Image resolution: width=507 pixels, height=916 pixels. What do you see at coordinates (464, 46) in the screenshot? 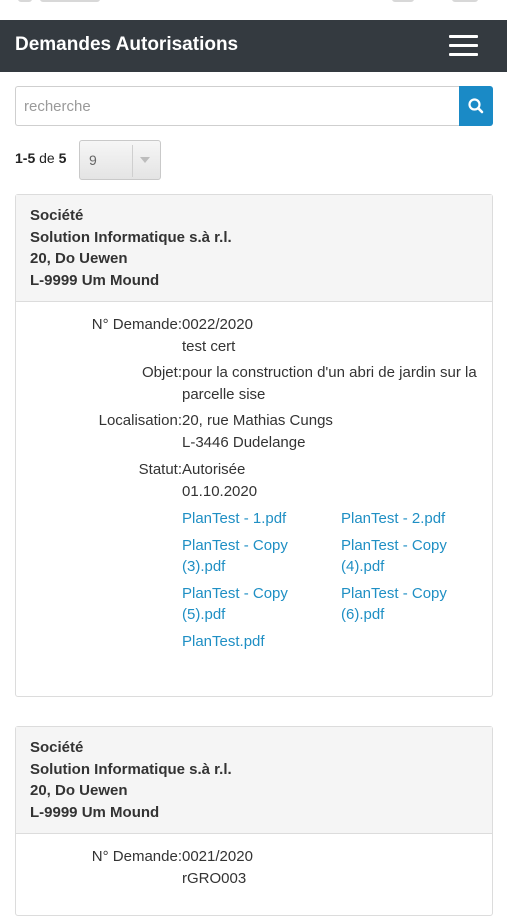
I see `hamburger-icon` at bounding box center [464, 46].